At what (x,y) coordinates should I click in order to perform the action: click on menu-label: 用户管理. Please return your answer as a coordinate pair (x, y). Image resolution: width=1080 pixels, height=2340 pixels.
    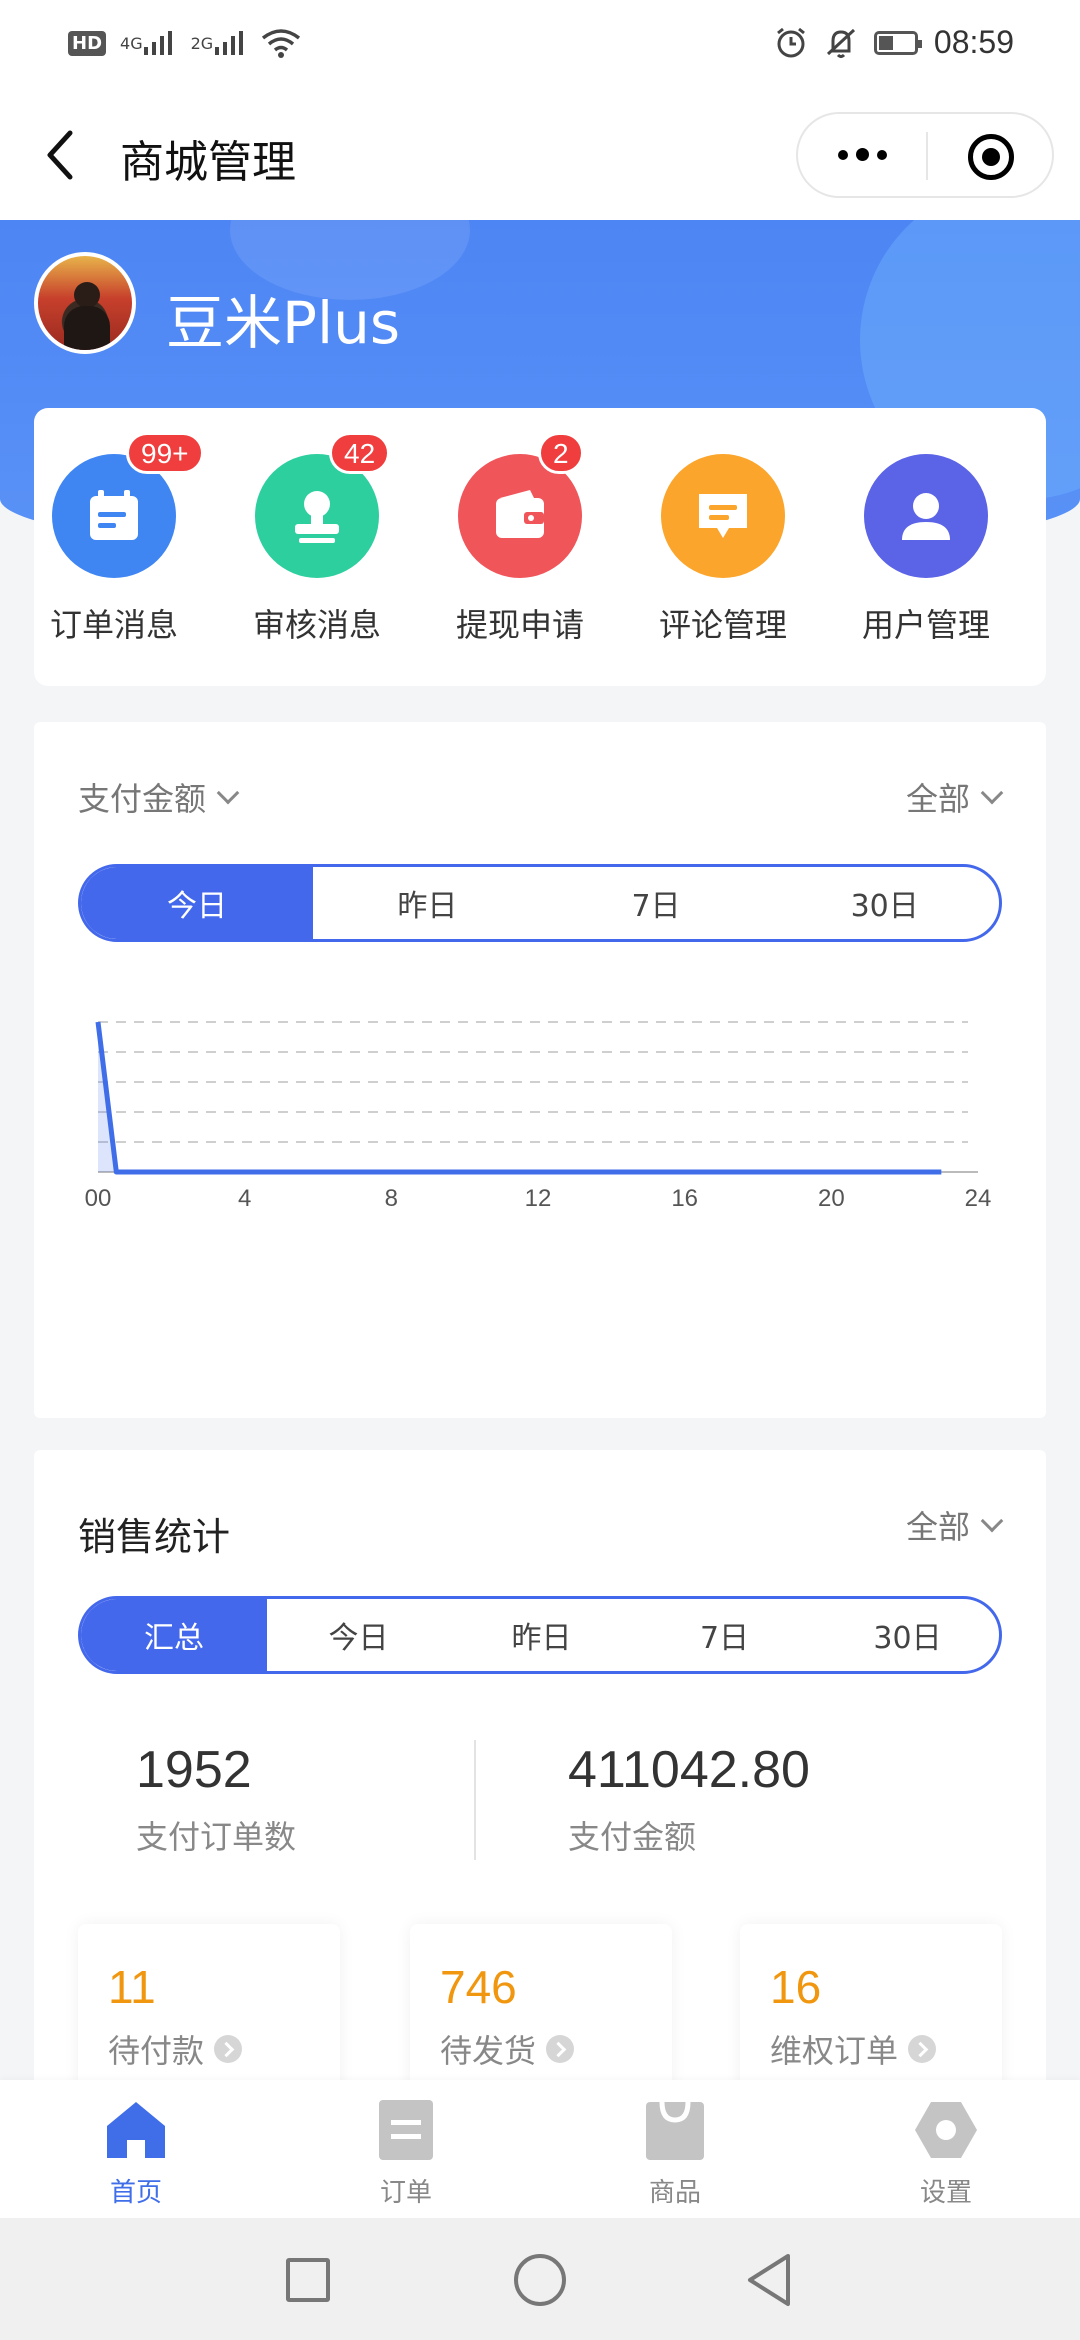
    Looking at the image, I should click on (925, 625).